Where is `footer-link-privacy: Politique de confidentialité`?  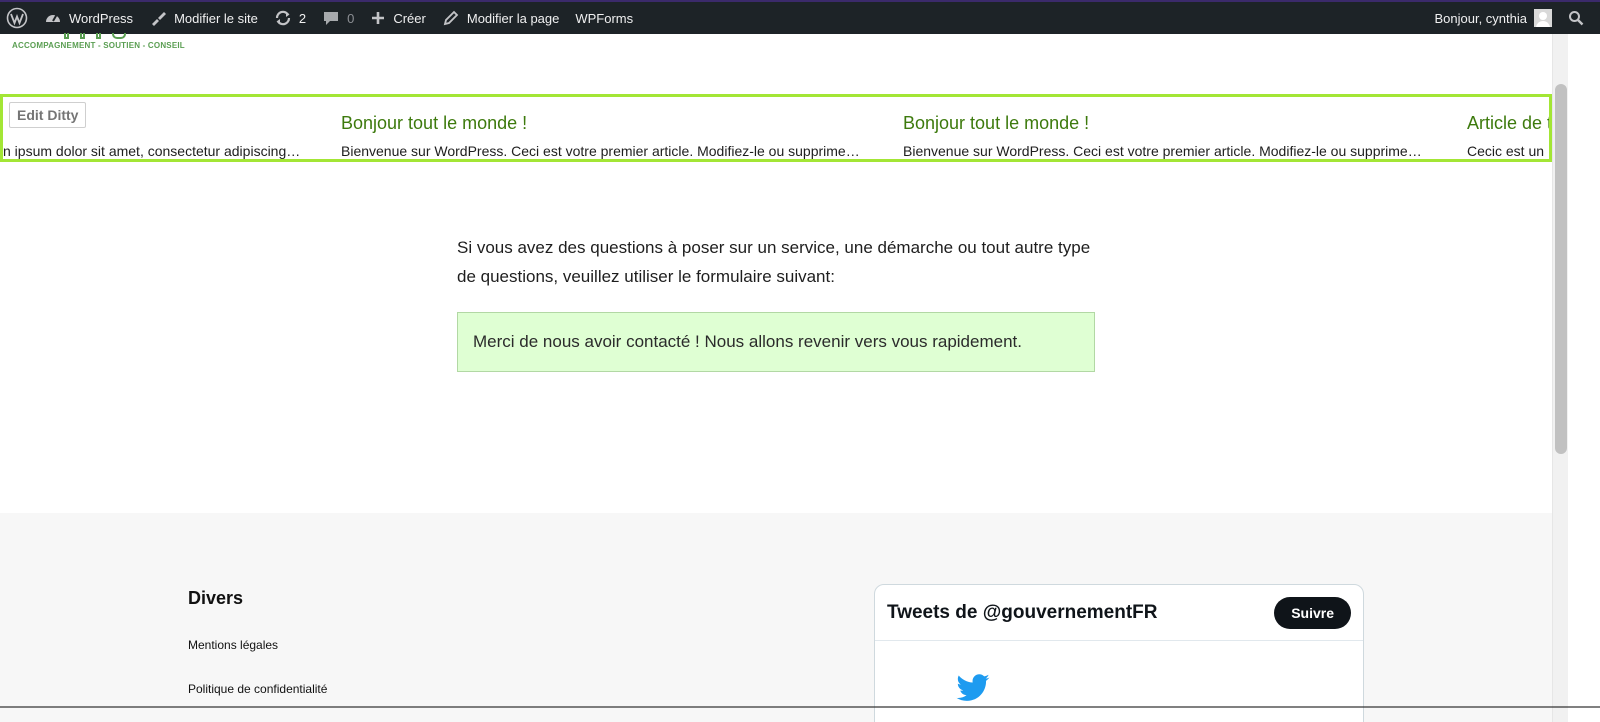 footer-link-privacy: Politique de confidentialité is located at coordinates (257, 689).